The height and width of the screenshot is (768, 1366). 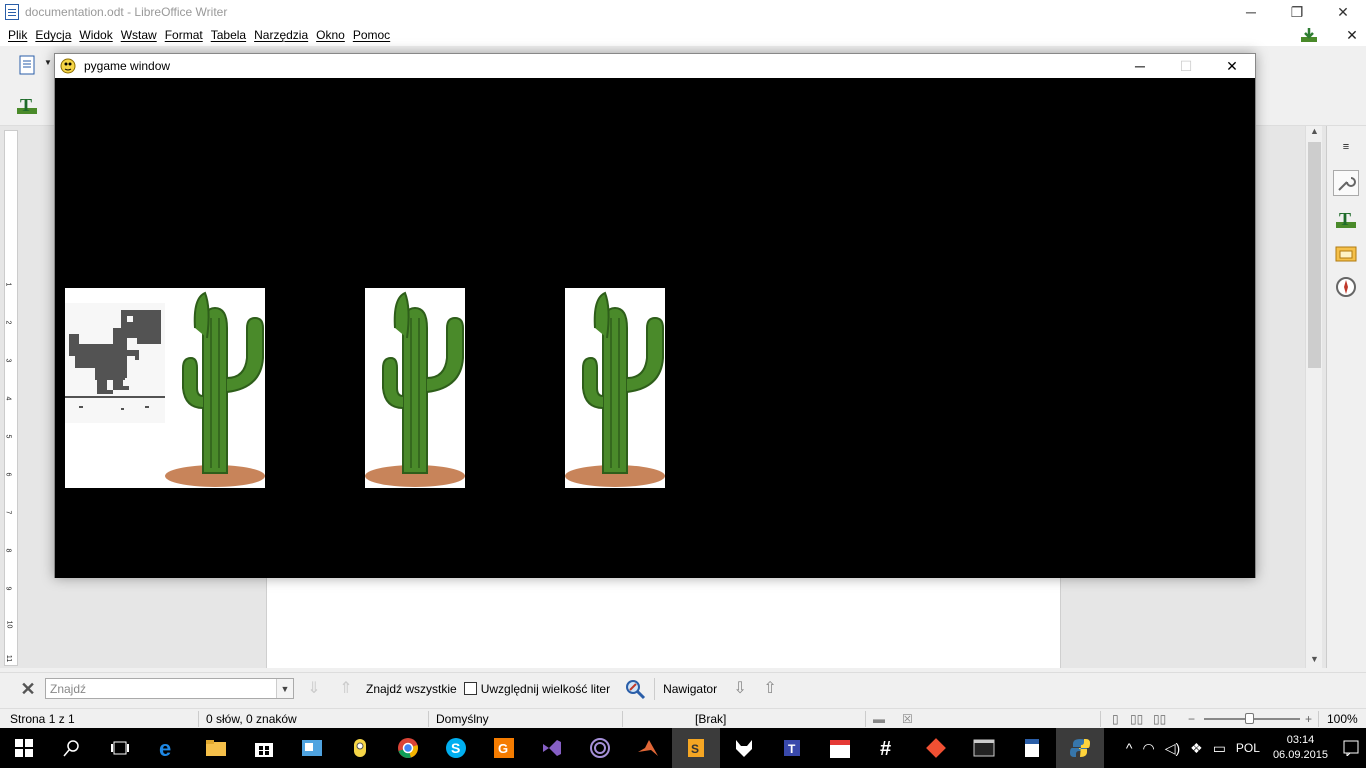 I want to click on status-page: Strona 1 z 1, so click(x=42, y=719).